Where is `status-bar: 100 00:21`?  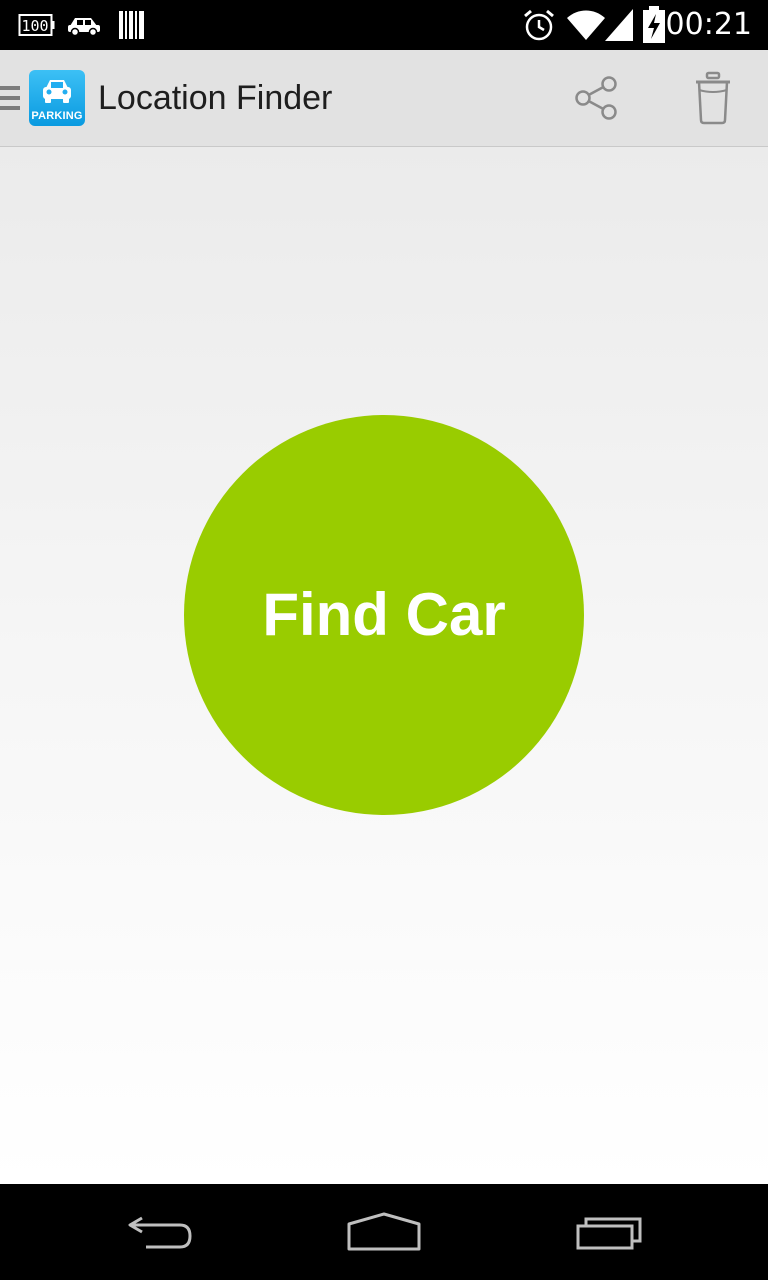
status-bar: 100 00:21 is located at coordinates (384, 25).